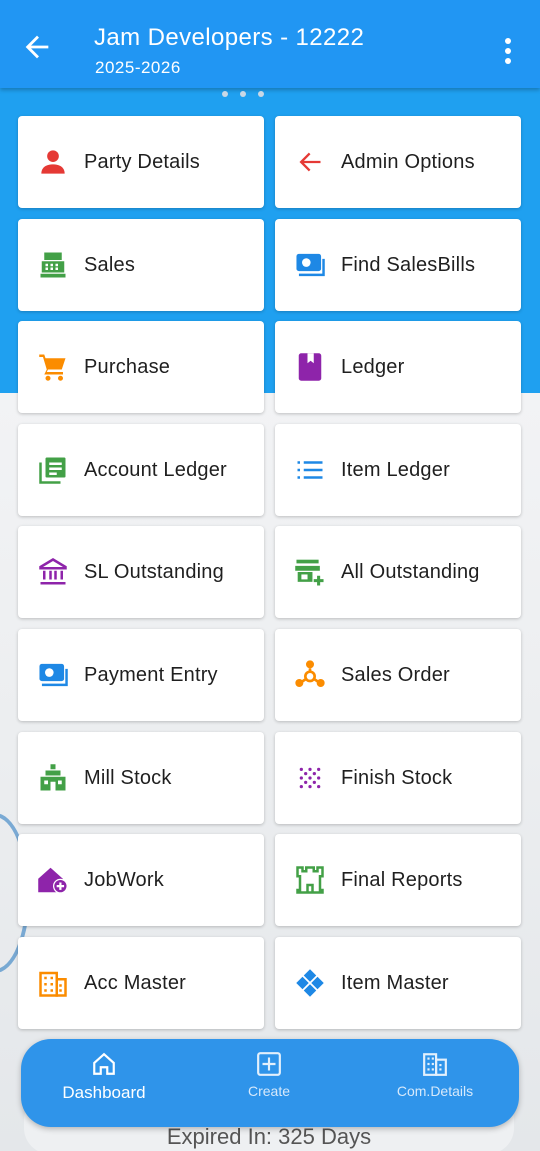  Describe the element at coordinates (53, 162) in the screenshot. I see `person-icon` at that location.